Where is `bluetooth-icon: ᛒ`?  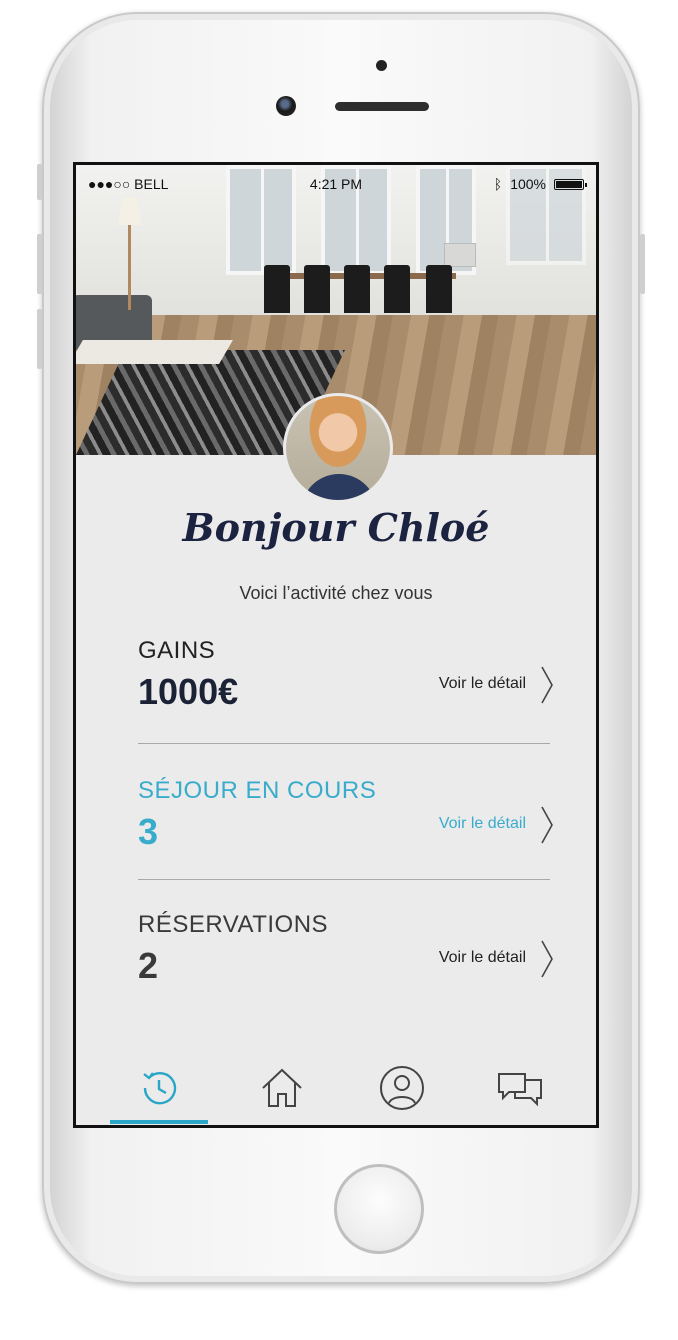 bluetooth-icon: ᛒ is located at coordinates (498, 184).